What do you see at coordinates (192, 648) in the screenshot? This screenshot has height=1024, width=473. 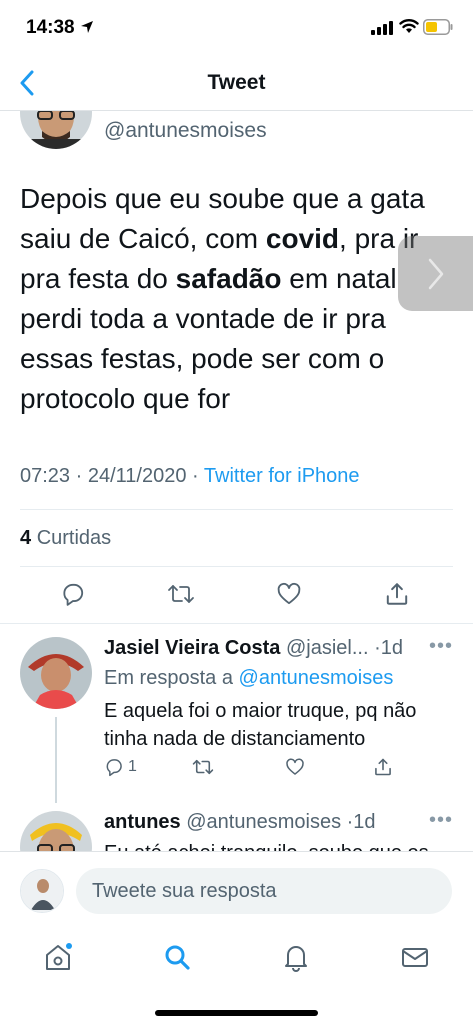 I see `reply-author-name: Jasiel Vieira Costa` at bounding box center [192, 648].